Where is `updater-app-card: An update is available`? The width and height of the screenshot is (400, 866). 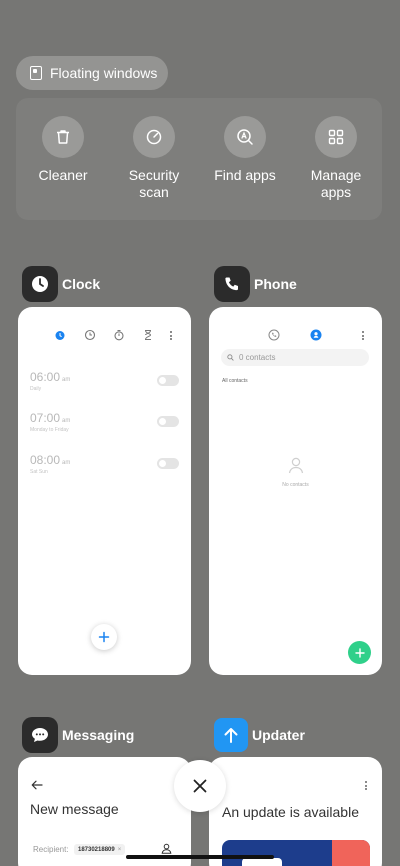 updater-app-card: An update is available is located at coordinates (295, 811).